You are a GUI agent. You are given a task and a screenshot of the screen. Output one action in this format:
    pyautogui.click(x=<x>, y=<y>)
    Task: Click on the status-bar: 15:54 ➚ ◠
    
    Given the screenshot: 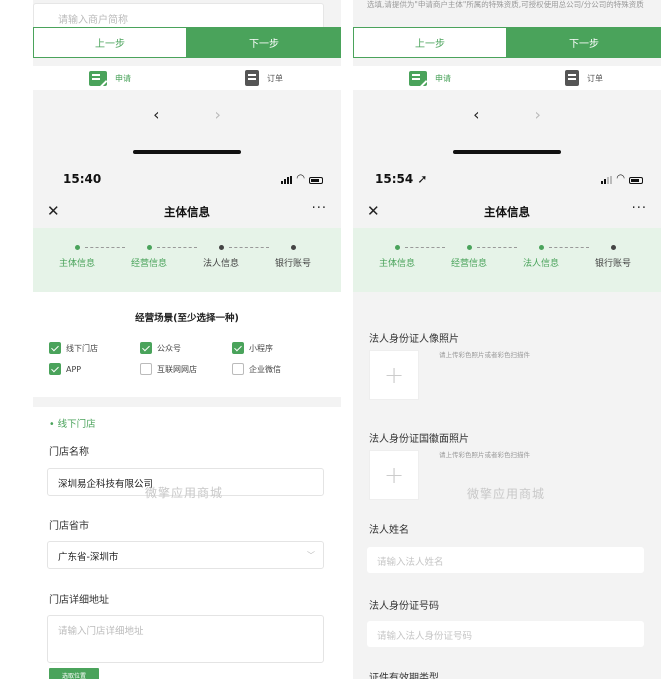 What is the action you would take?
    pyautogui.click(x=507, y=179)
    